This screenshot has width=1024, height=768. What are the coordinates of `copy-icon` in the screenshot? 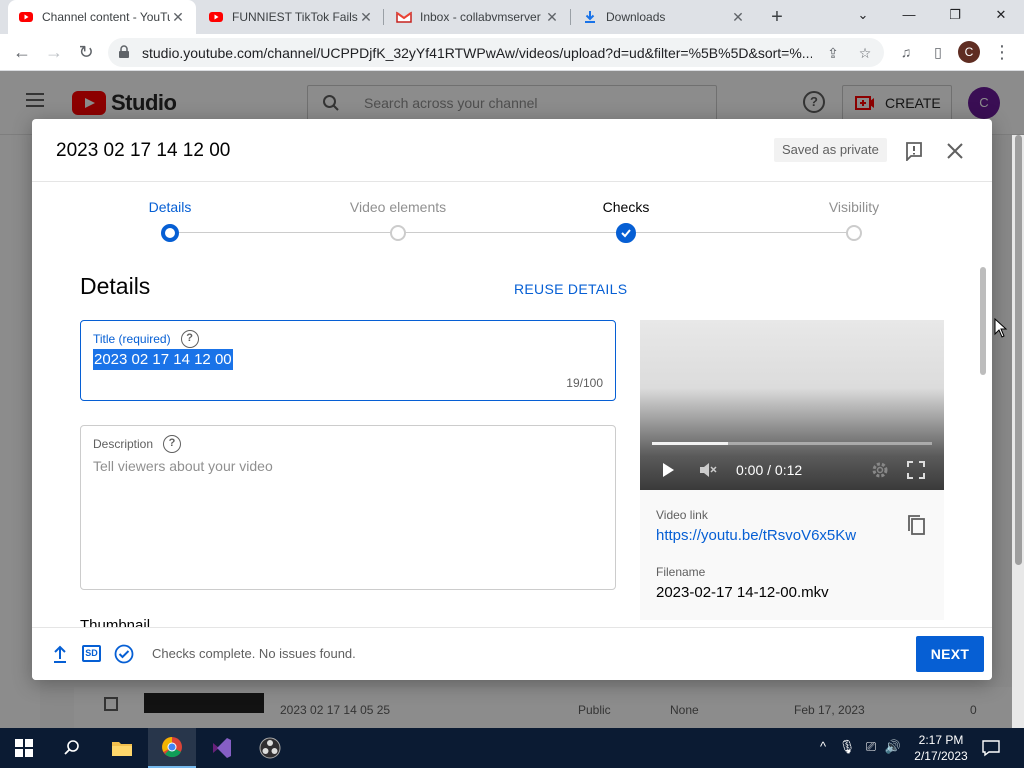 It's located at (916, 525).